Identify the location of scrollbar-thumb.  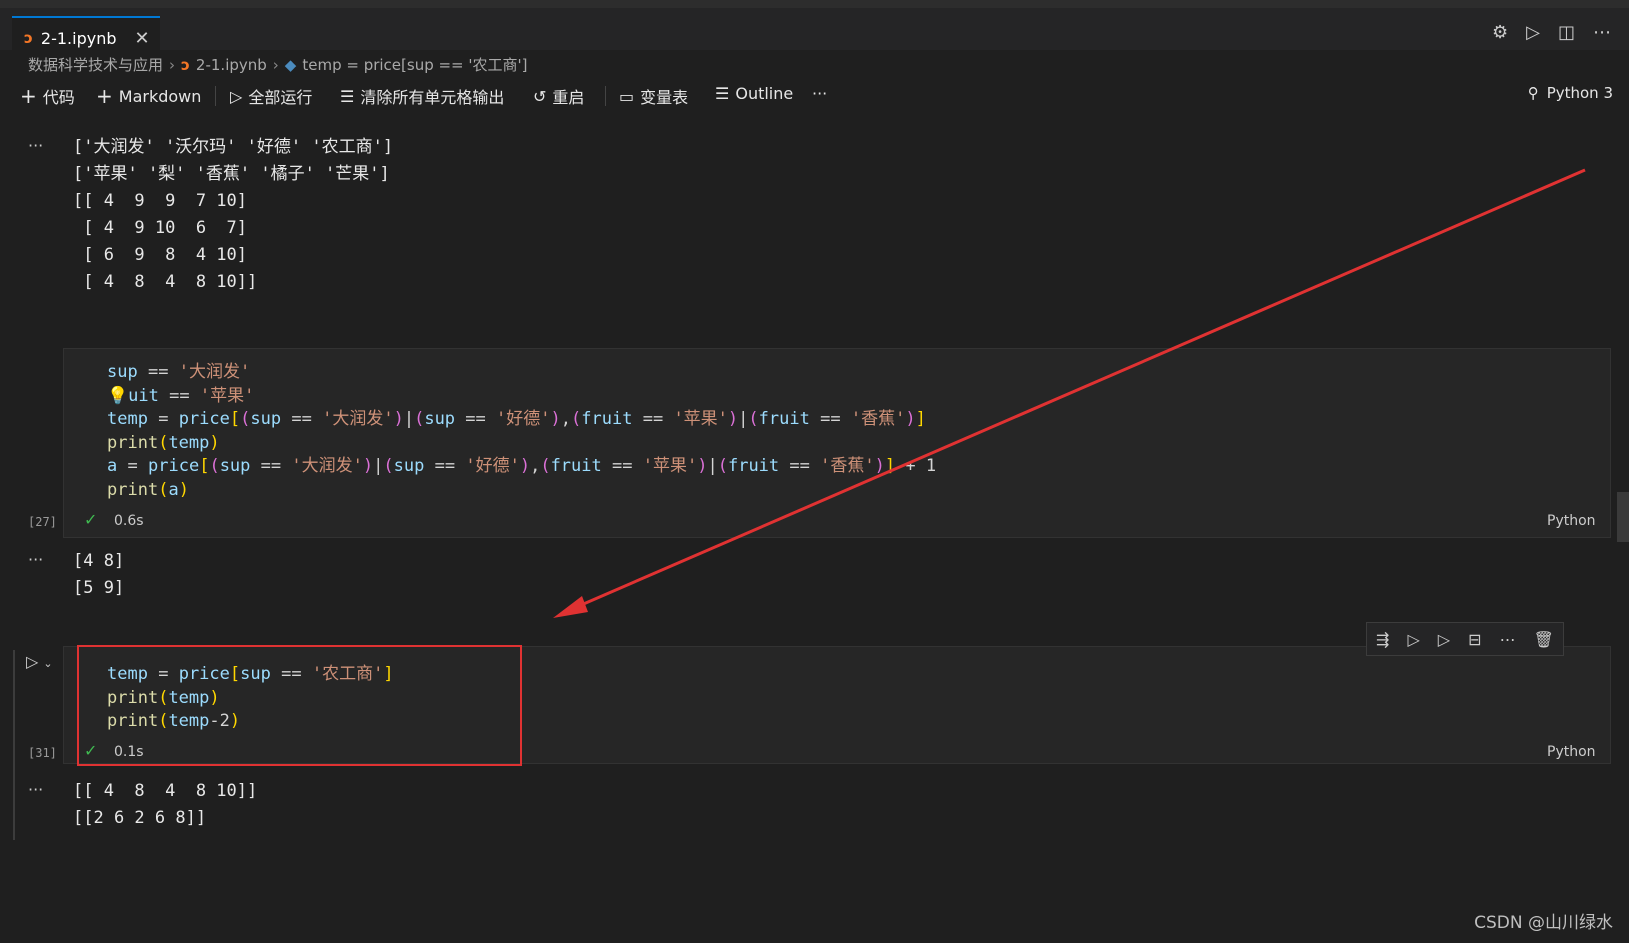
(1623, 517).